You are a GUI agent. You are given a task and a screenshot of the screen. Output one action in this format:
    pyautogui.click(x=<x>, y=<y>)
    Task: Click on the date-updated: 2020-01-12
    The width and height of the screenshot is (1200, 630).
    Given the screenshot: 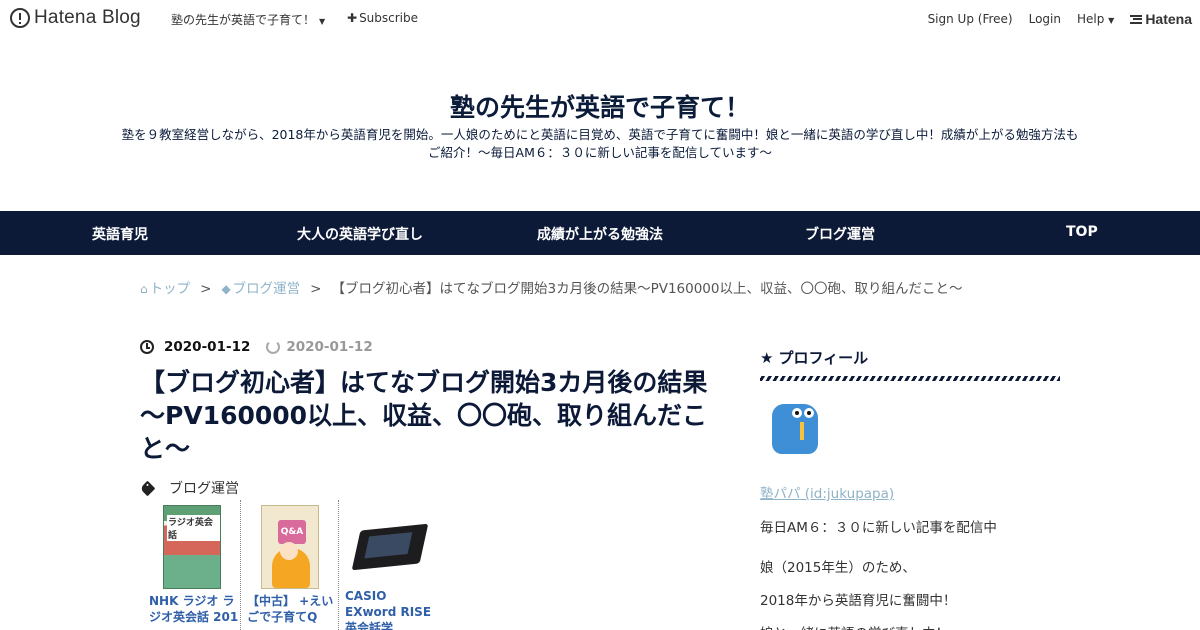 What is the action you would take?
    pyautogui.click(x=329, y=347)
    